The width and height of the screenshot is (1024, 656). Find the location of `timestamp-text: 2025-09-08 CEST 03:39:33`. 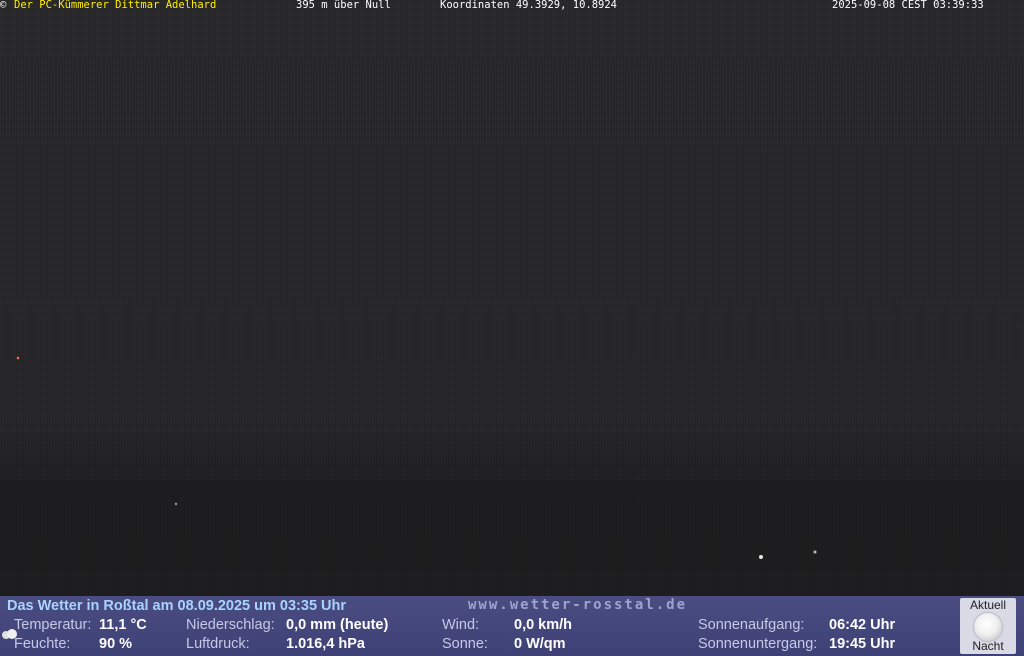

timestamp-text: 2025-09-08 CEST 03:39:33 is located at coordinates (908, 5).